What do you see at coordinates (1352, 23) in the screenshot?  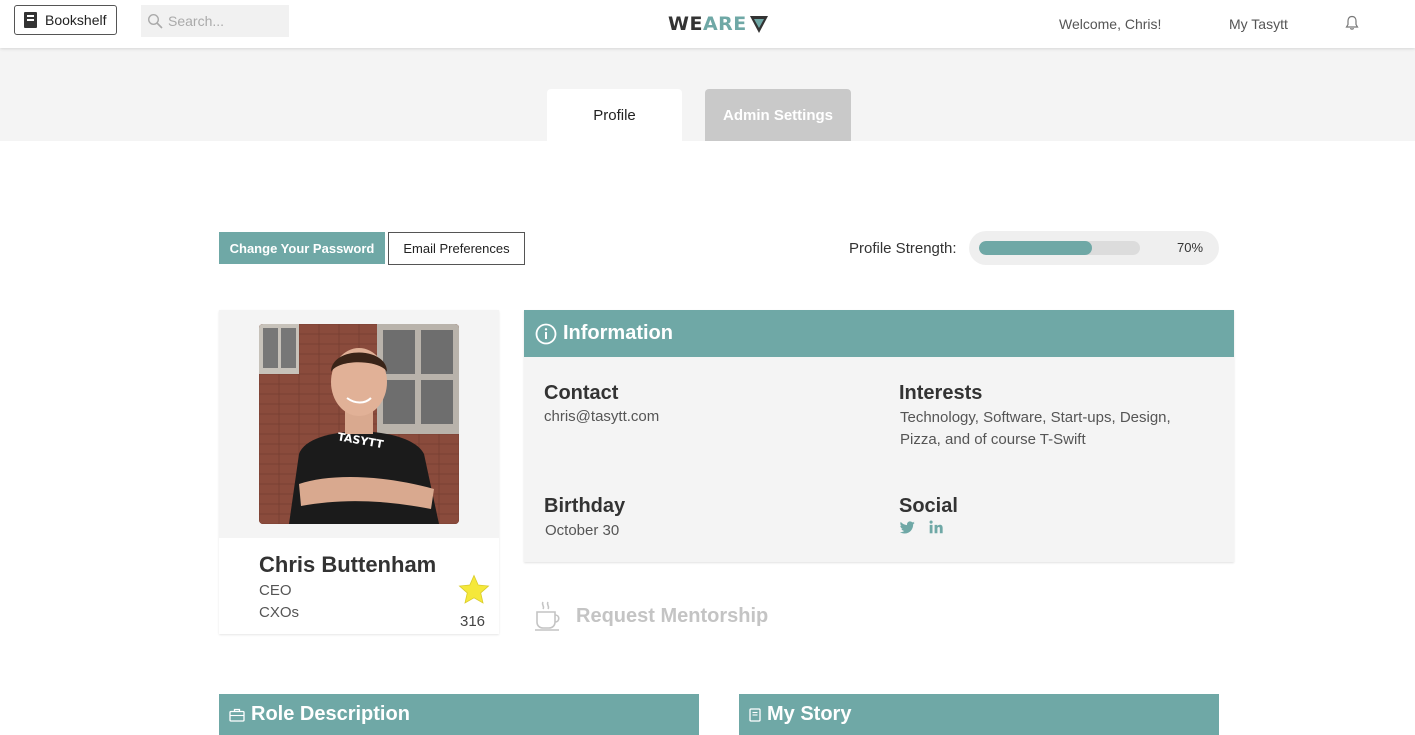 I see `bell-icon` at bounding box center [1352, 23].